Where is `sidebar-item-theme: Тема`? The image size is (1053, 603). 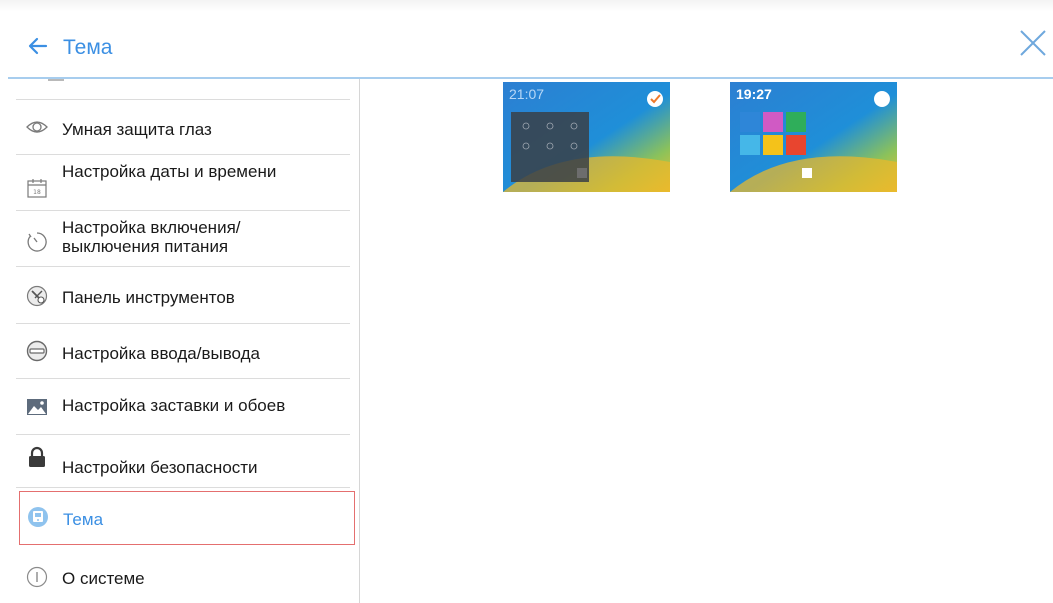
sidebar-item-theme: Тема is located at coordinates (187, 518).